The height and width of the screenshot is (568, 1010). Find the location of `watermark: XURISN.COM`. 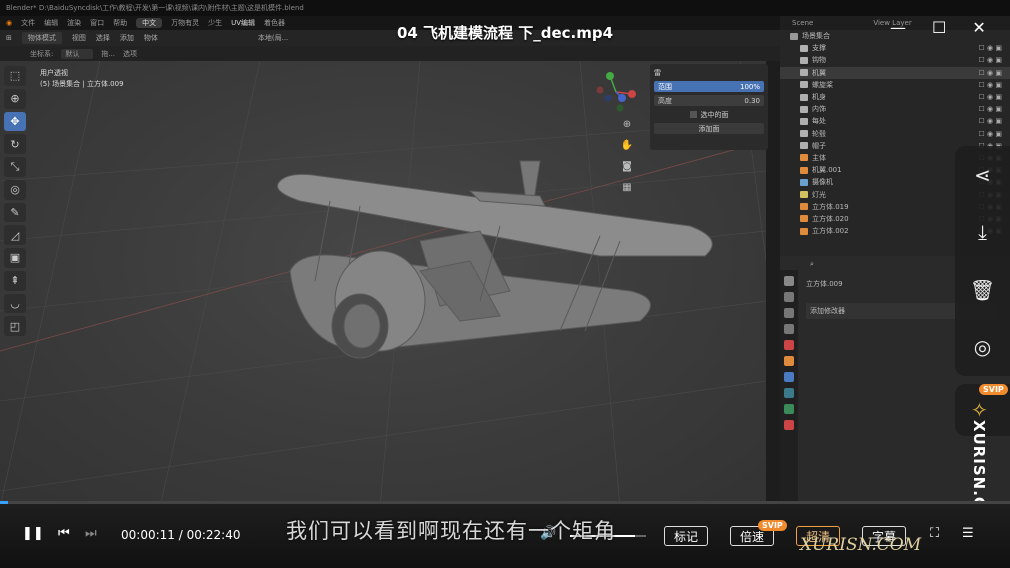

watermark: XURISN.COM is located at coordinates (861, 545).